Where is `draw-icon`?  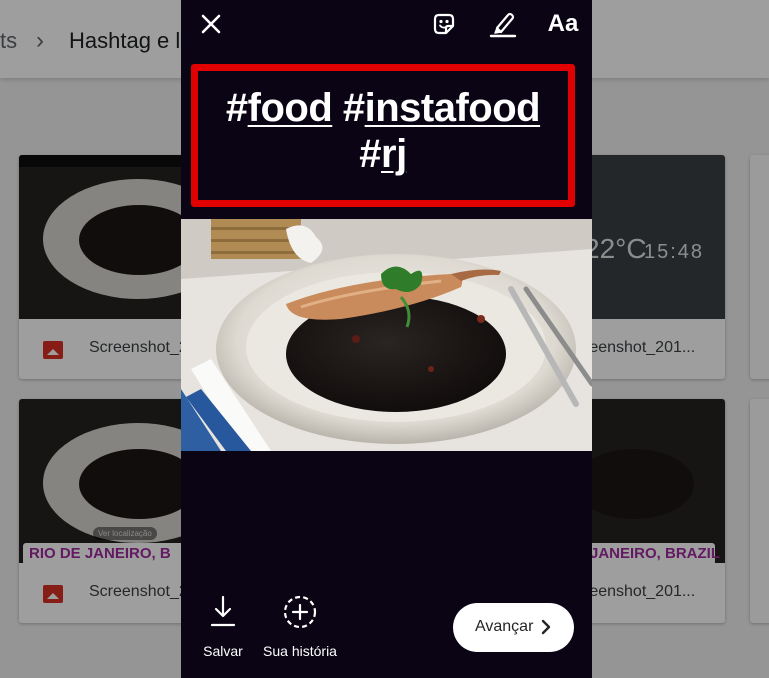
draw-icon is located at coordinates (503, 25).